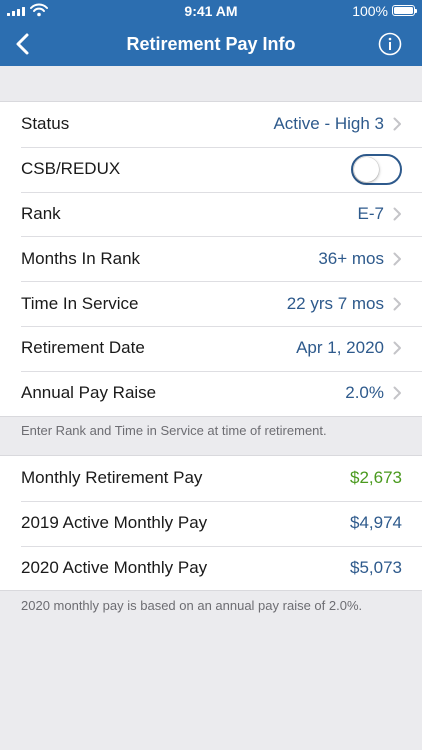 The image size is (422, 750). Describe the element at coordinates (83, 348) in the screenshot. I see `retirement-date-label: Retirement Date` at that location.